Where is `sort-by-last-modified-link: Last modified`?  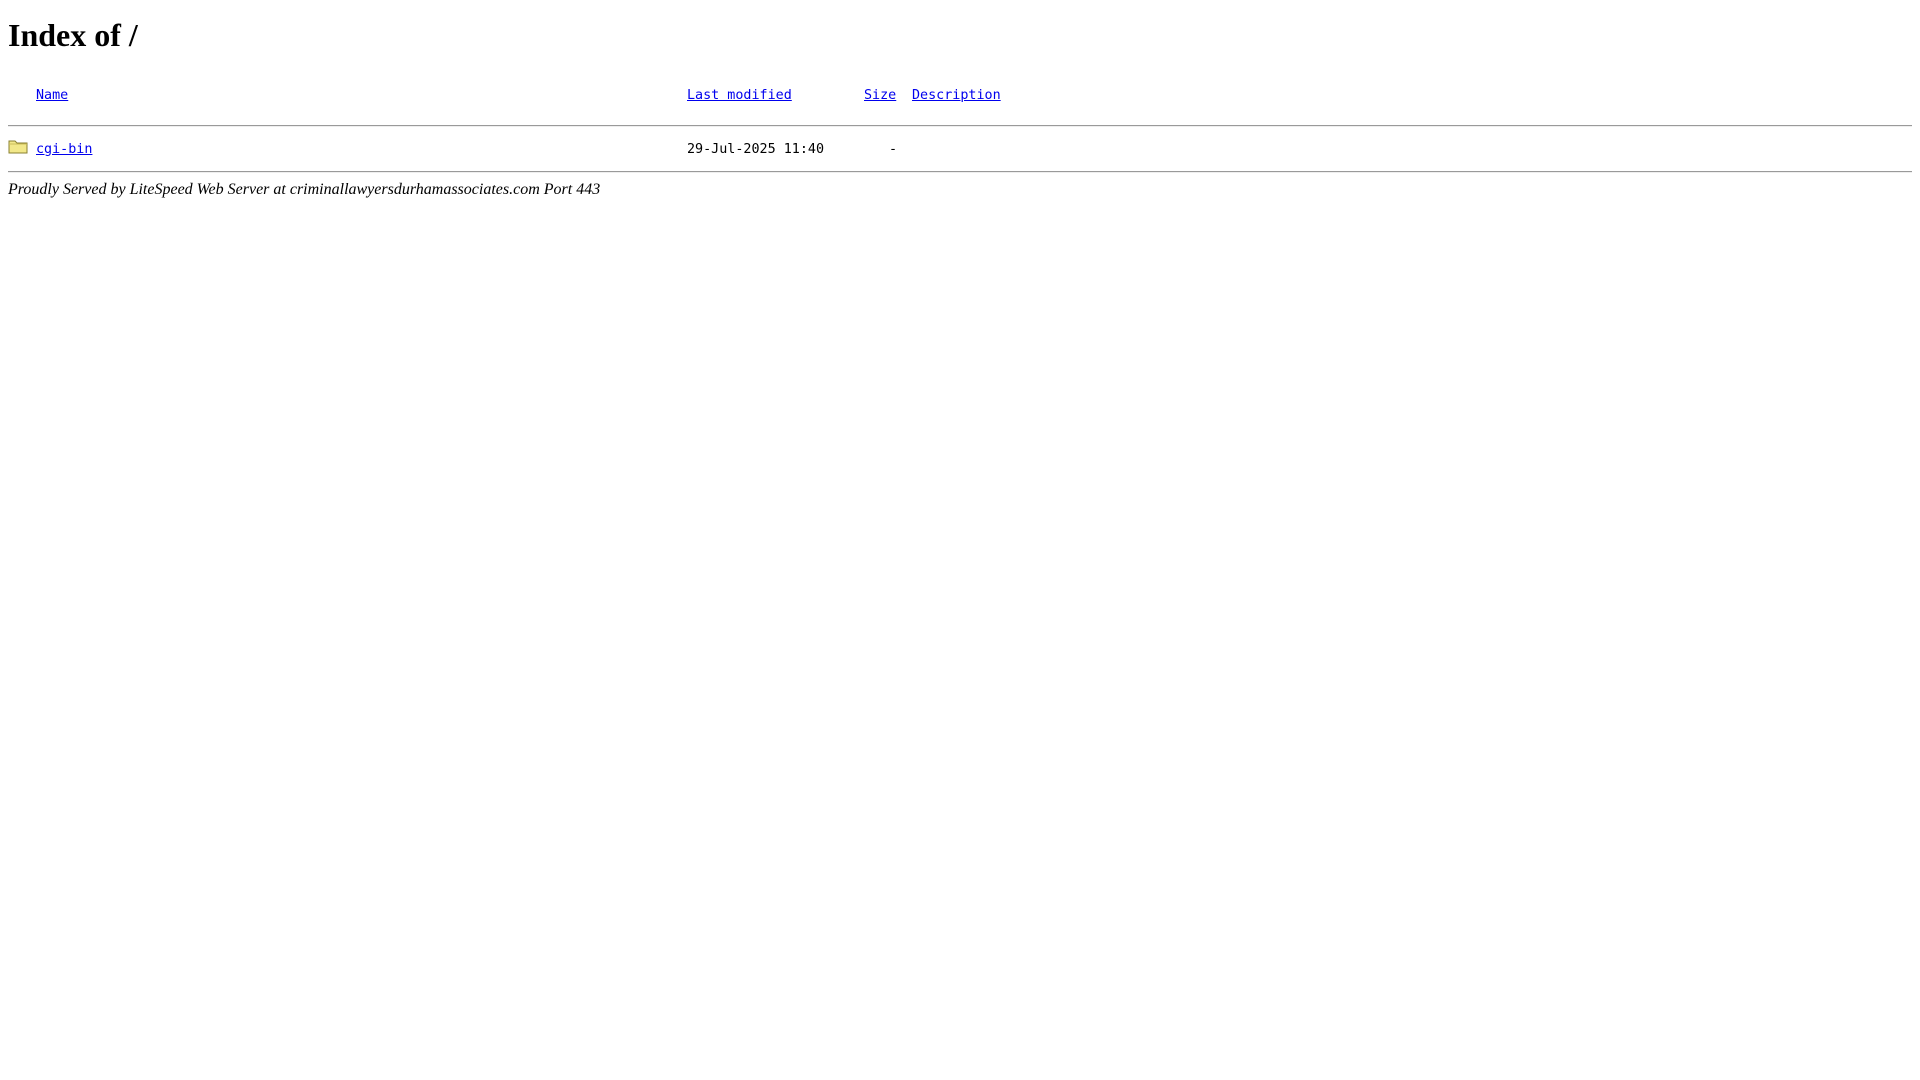
sort-by-last-modified-link: Last modified is located at coordinates (739, 96).